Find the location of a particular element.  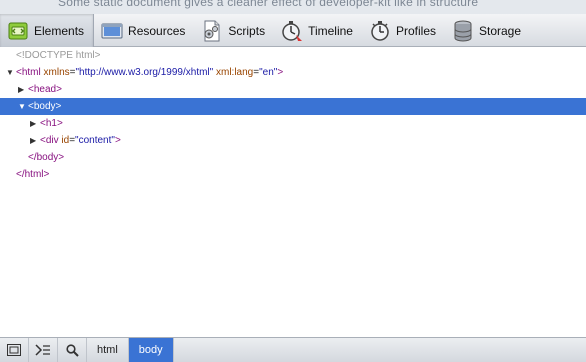

dom-h1-row: ▶ <h1> is located at coordinates (293, 123).